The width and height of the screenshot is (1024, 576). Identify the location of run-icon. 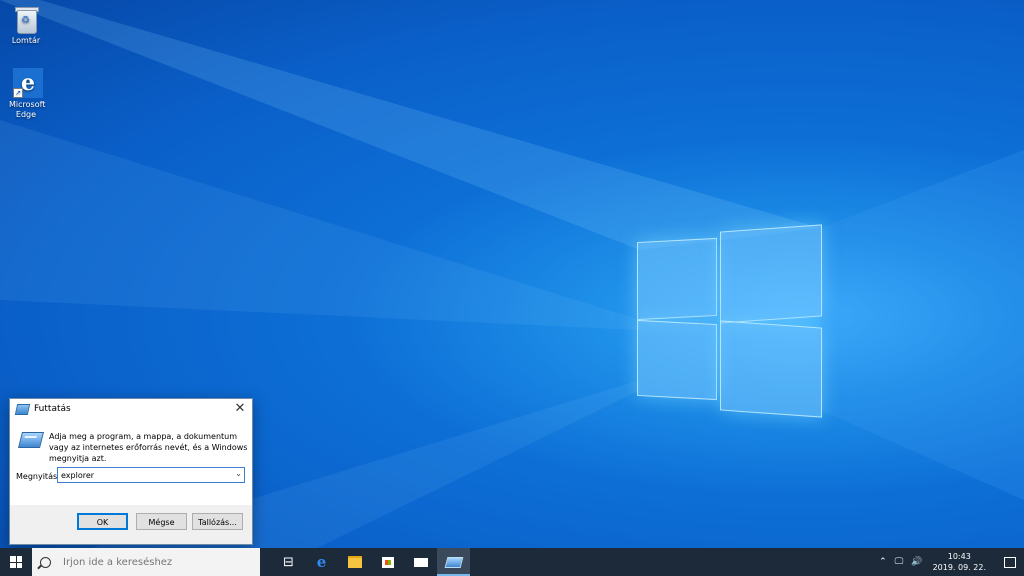
(31, 440).